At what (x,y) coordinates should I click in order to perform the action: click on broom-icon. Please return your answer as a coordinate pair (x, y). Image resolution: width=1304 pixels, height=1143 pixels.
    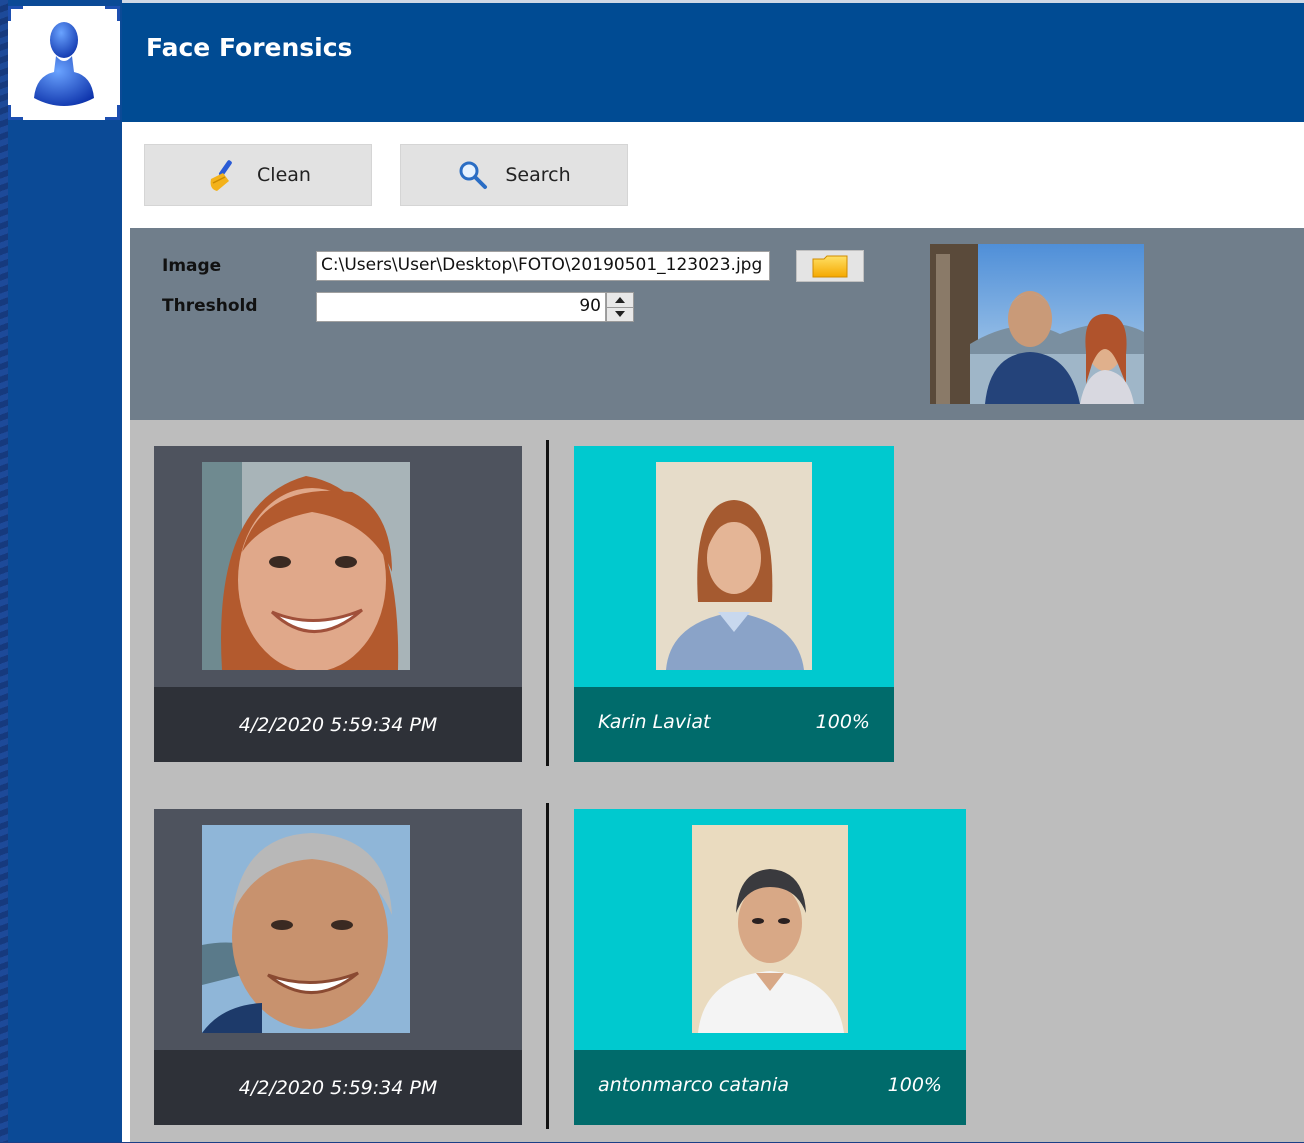
    Looking at the image, I should click on (221, 175).